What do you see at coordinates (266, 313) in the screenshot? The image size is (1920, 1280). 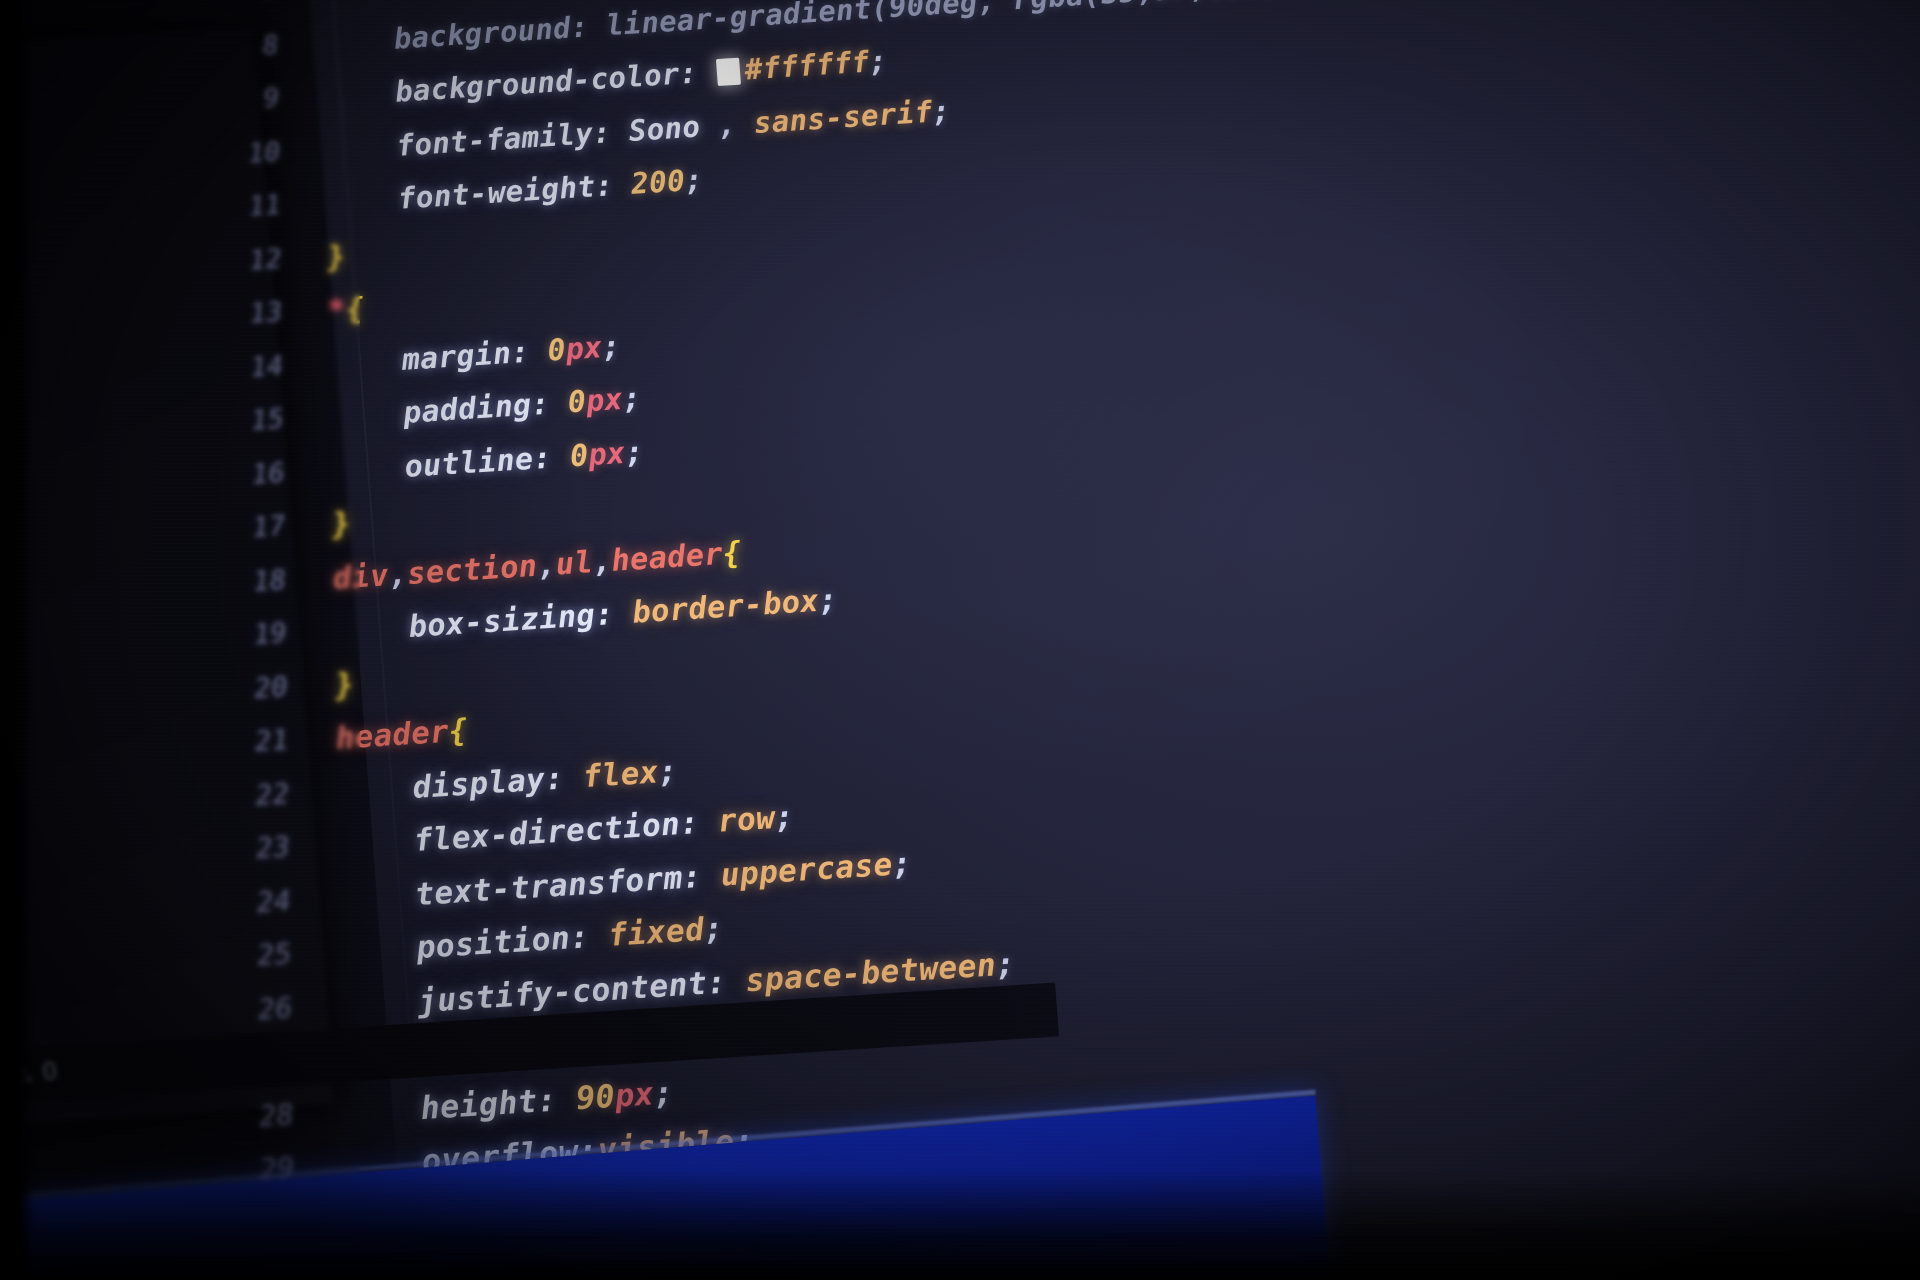 I see `line-number: 13` at bounding box center [266, 313].